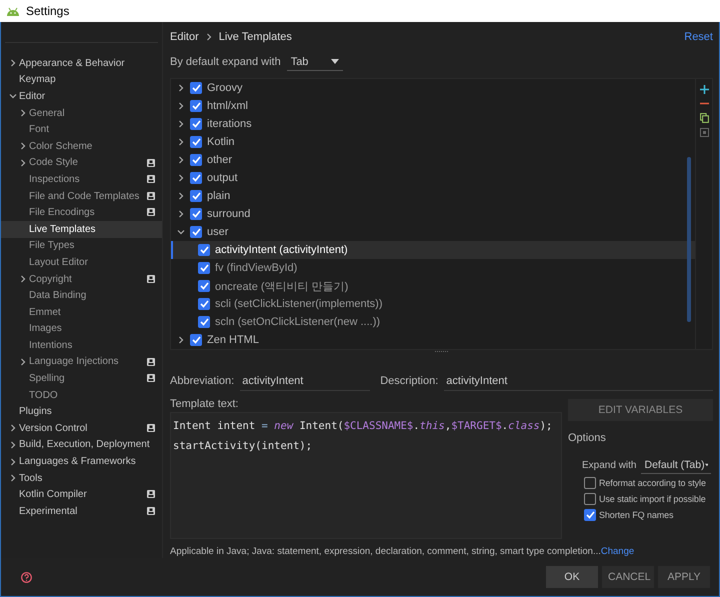 Image resolution: width=720 pixels, height=597 pixels. I want to click on dialog-button: APPLY, so click(684, 577).